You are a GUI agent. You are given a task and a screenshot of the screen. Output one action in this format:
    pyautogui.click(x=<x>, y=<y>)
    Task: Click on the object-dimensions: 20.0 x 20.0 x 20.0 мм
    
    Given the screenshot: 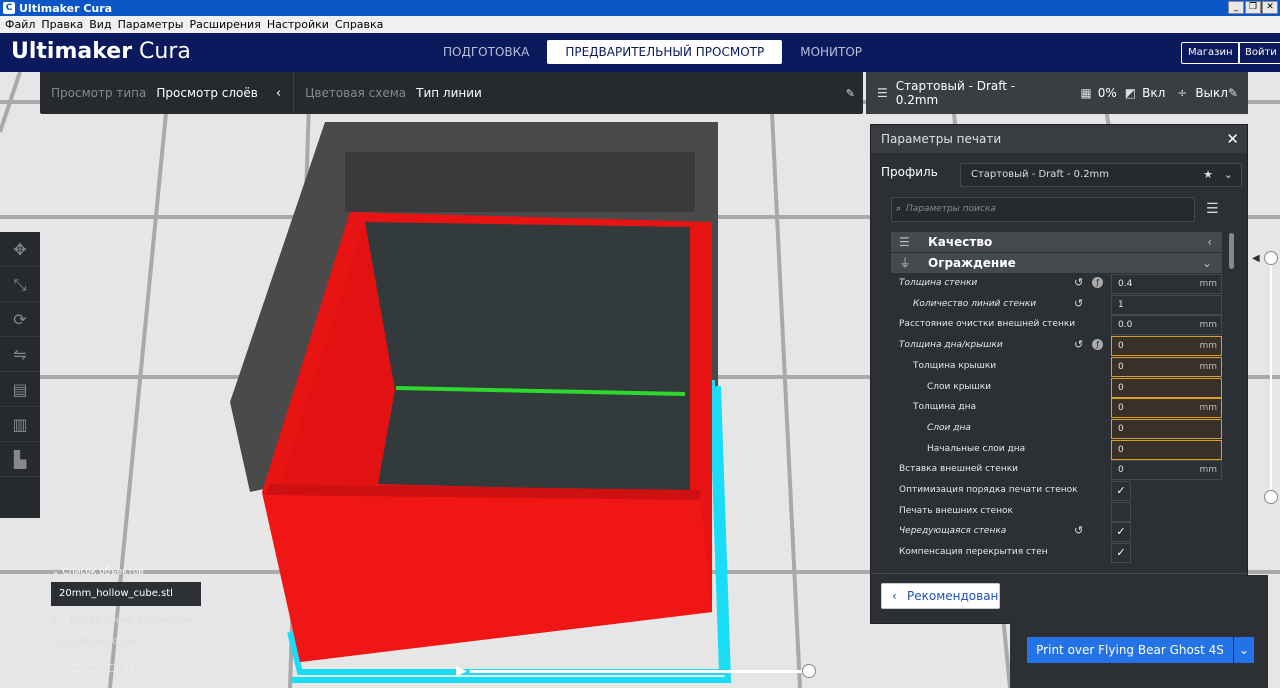 What is the action you would take?
    pyautogui.click(x=96, y=641)
    